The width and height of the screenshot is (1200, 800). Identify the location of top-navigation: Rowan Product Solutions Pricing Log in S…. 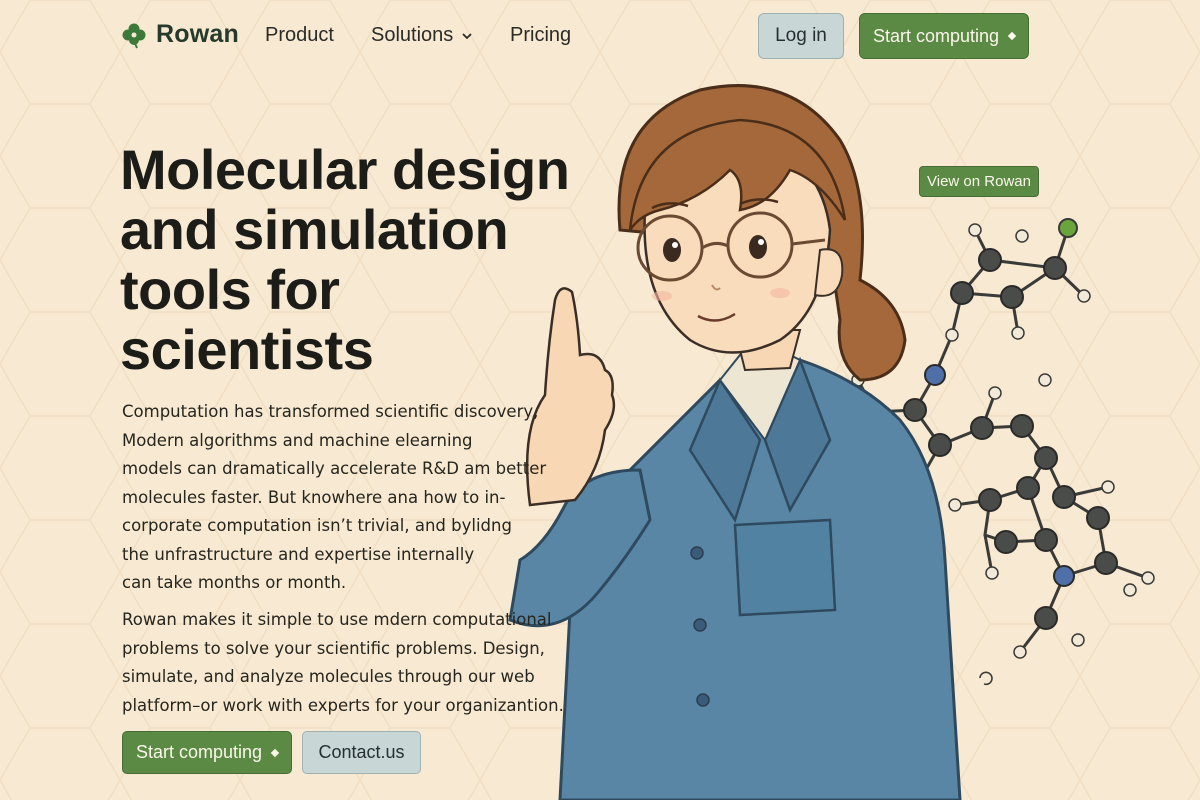
(600, 36).